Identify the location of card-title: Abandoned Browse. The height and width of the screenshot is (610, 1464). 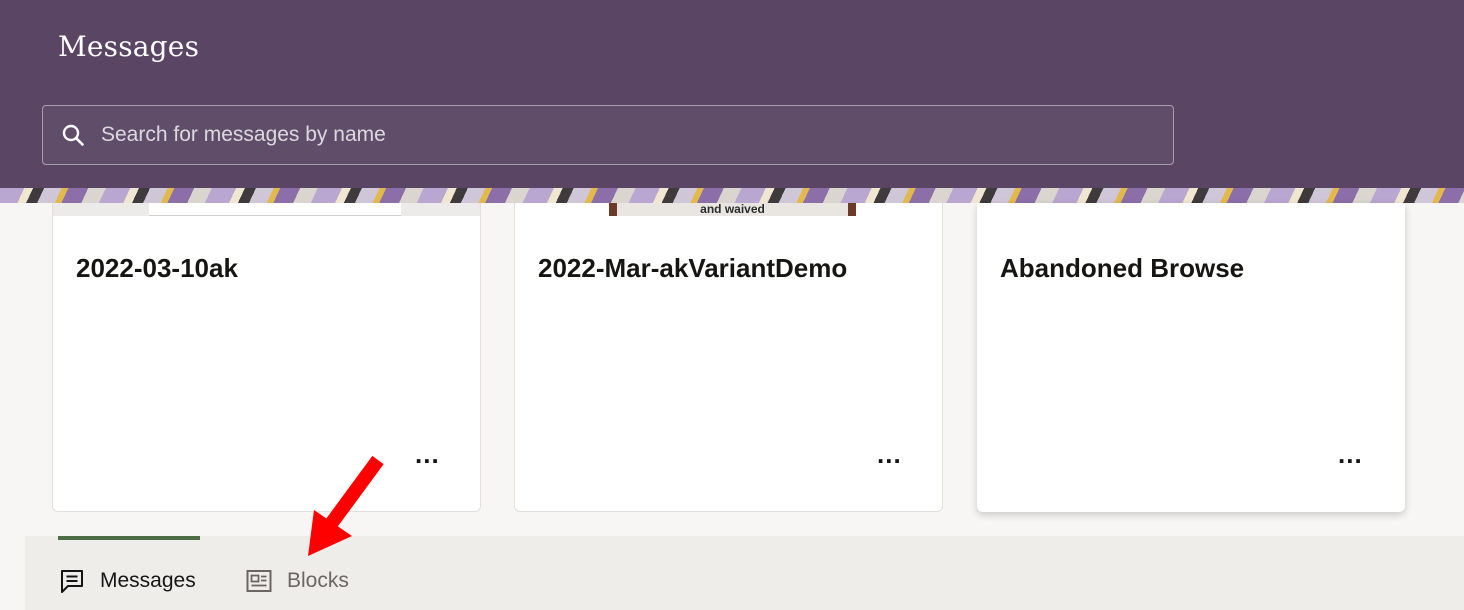
(1122, 268).